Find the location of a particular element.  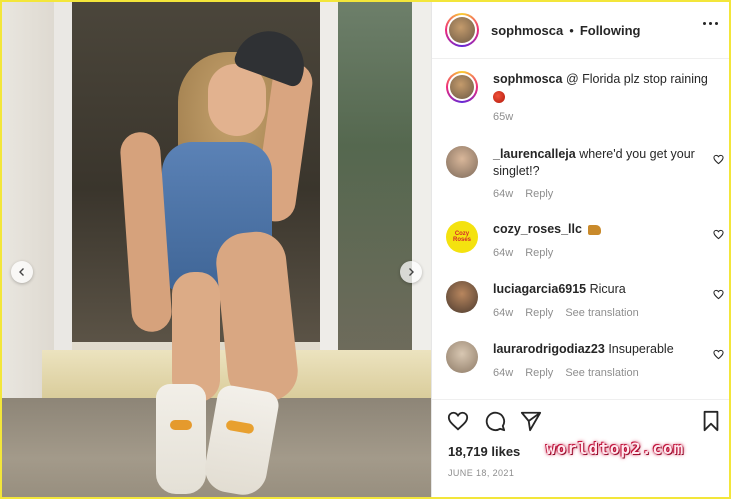

following-button: Following is located at coordinates (610, 30).